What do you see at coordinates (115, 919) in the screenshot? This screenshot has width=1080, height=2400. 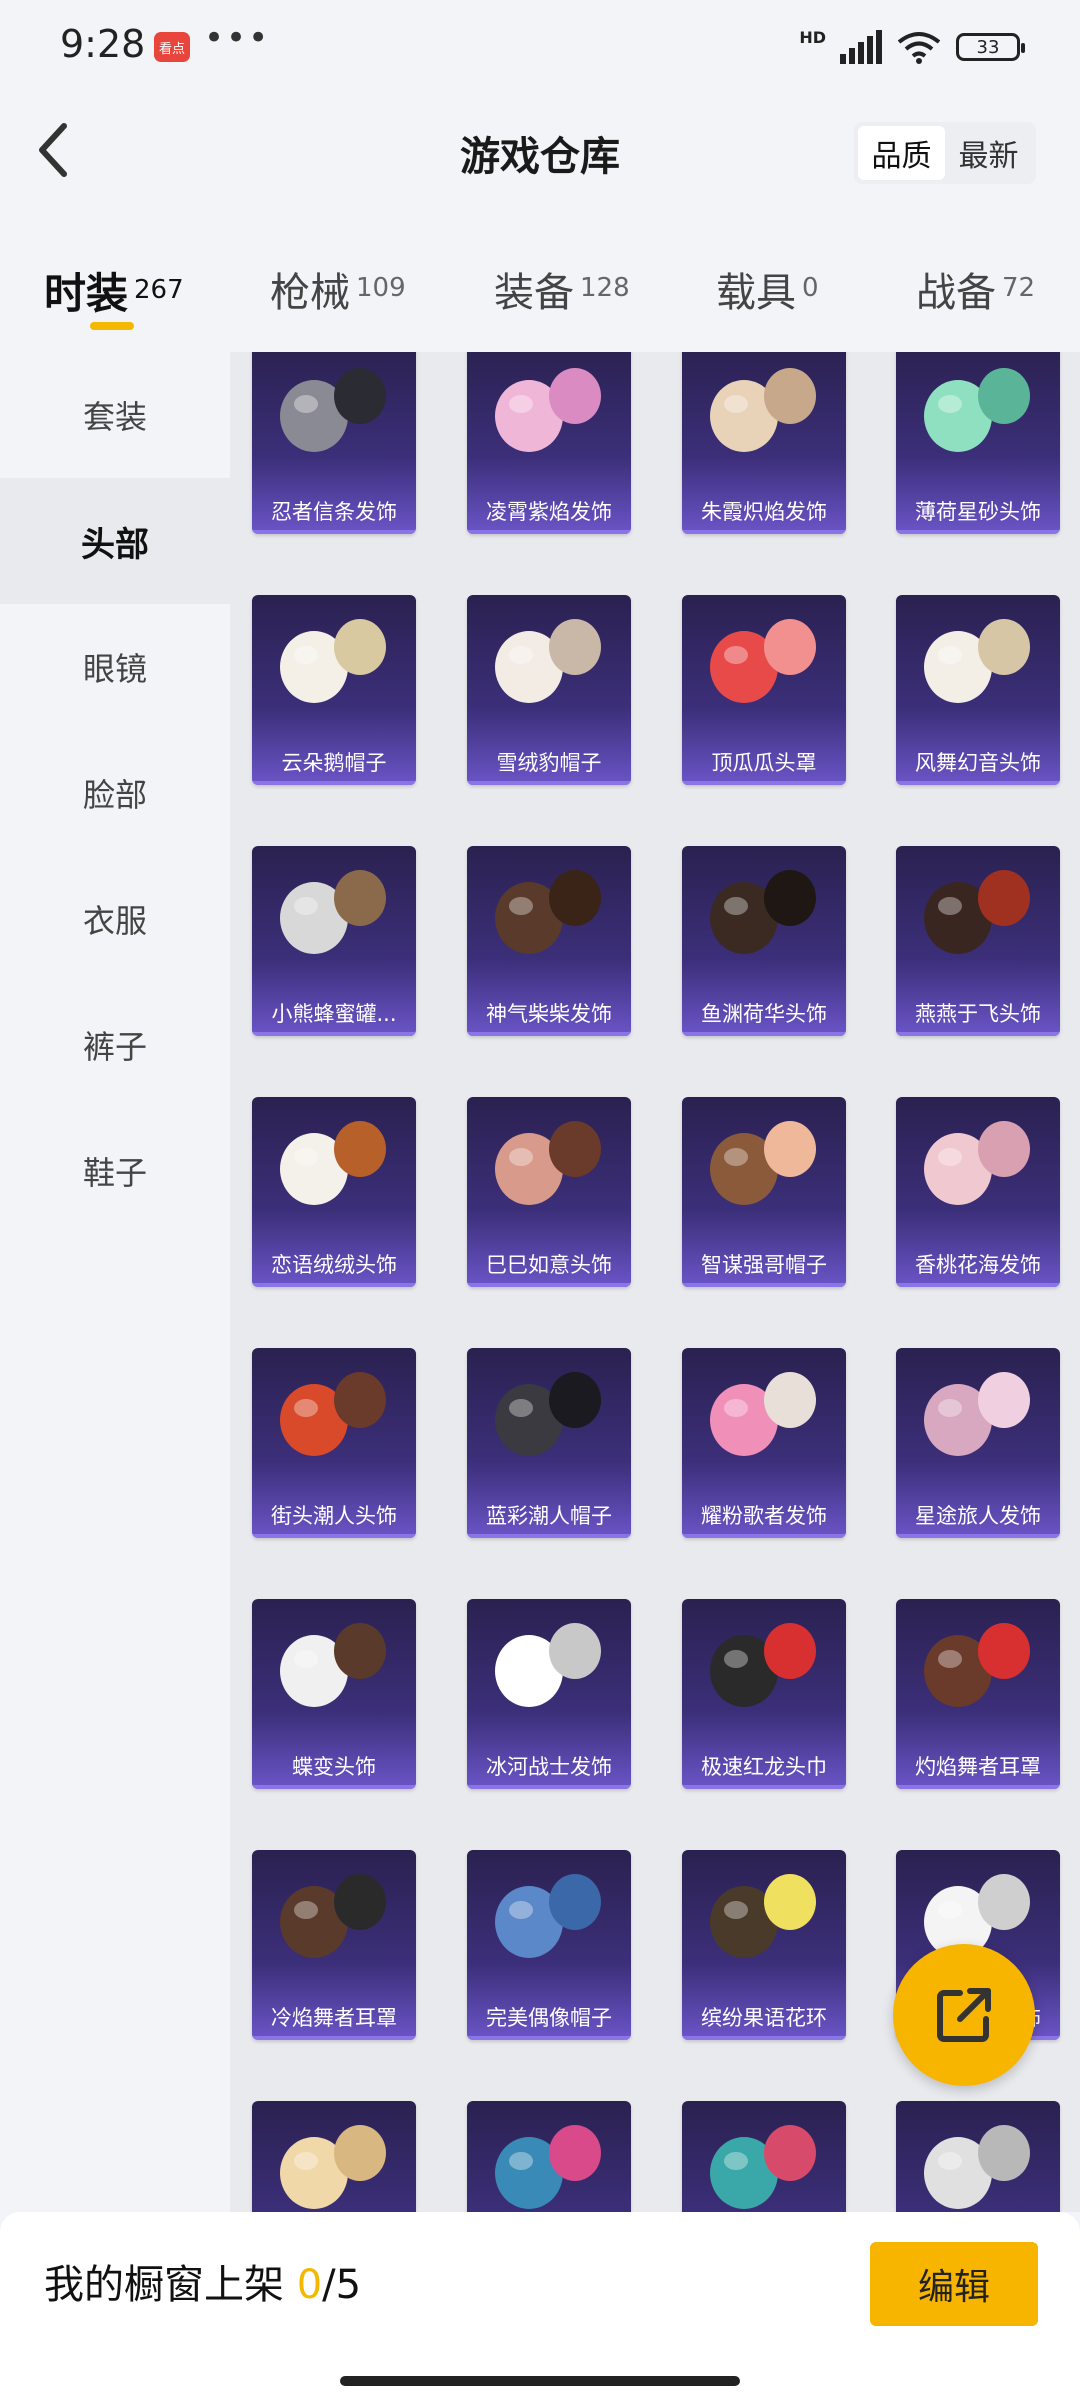 I see `sidebar-item-clothes: 衣服` at bounding box center [115, 919].